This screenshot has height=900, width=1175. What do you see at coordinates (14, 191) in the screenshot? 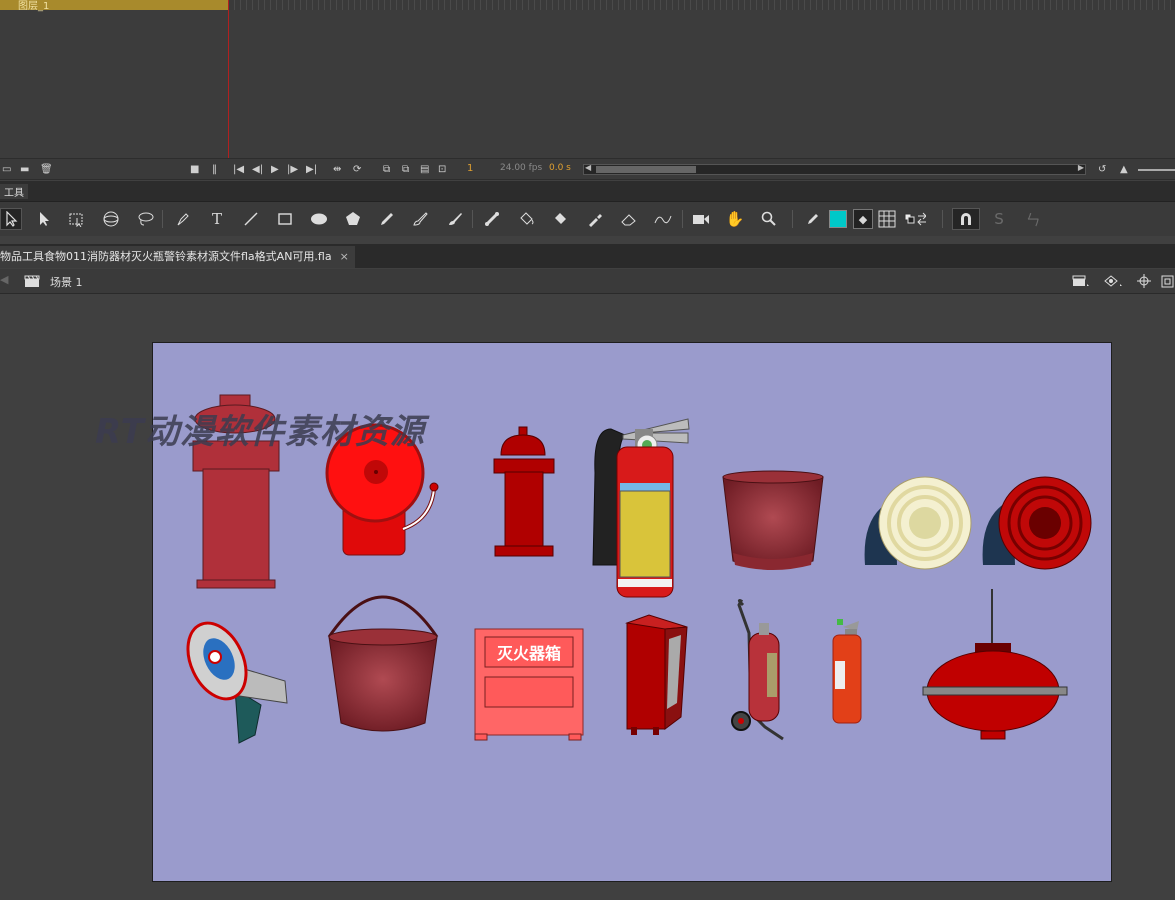
I see `tools-panel-title: 工具` at bounding box center [14, 191].